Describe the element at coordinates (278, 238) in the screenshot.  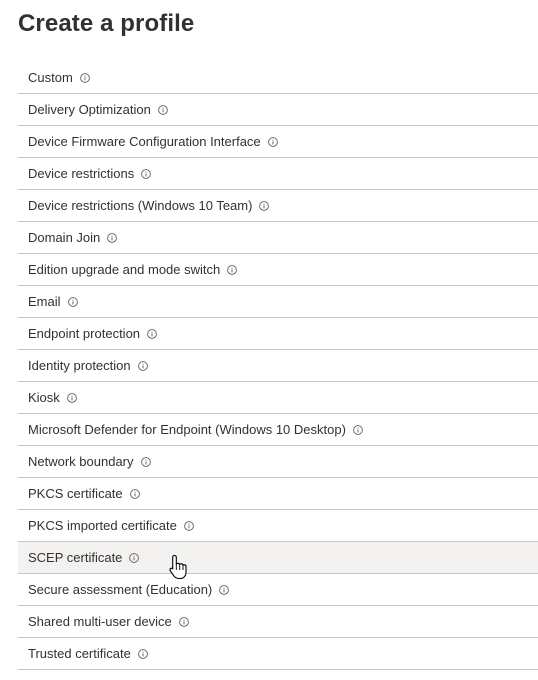
I see `profile-type-row: Domain Join` at that location.